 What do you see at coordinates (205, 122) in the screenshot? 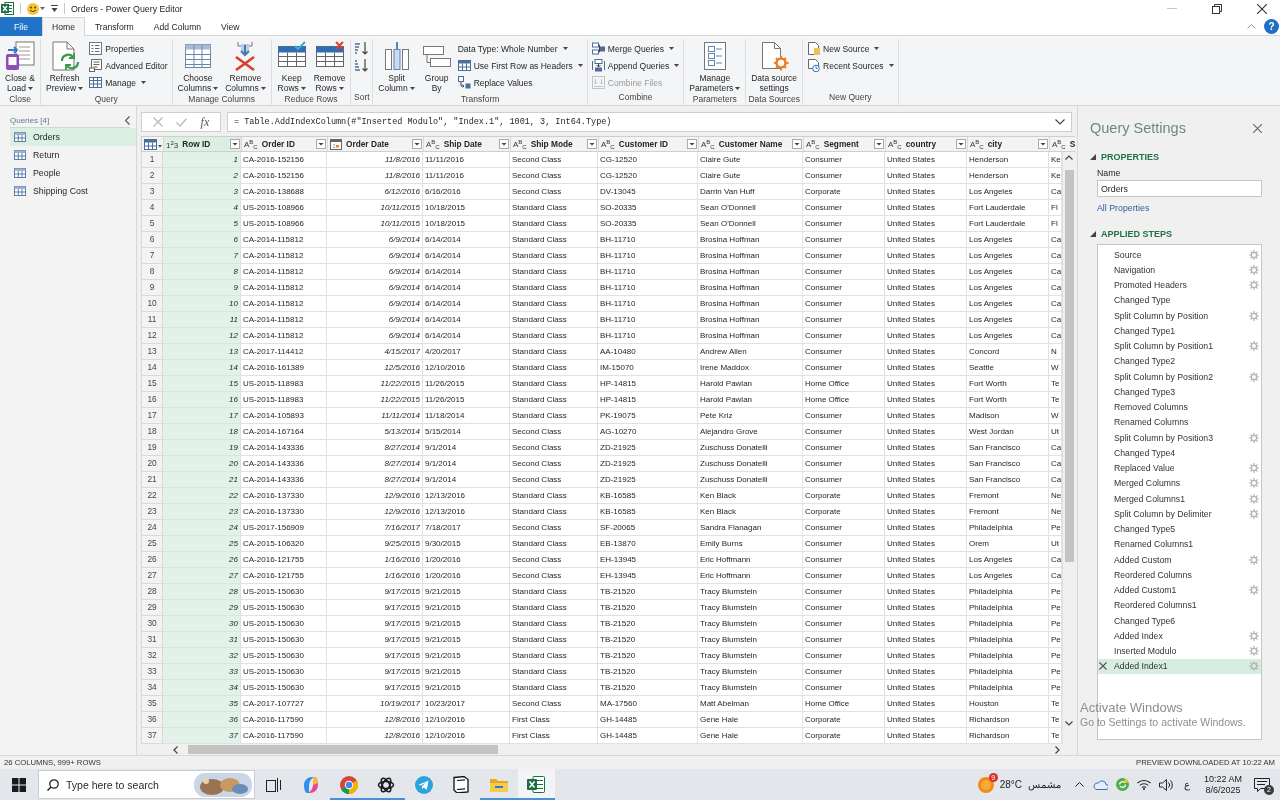
I see `function-label: fx` at bounding box center [205, 122].